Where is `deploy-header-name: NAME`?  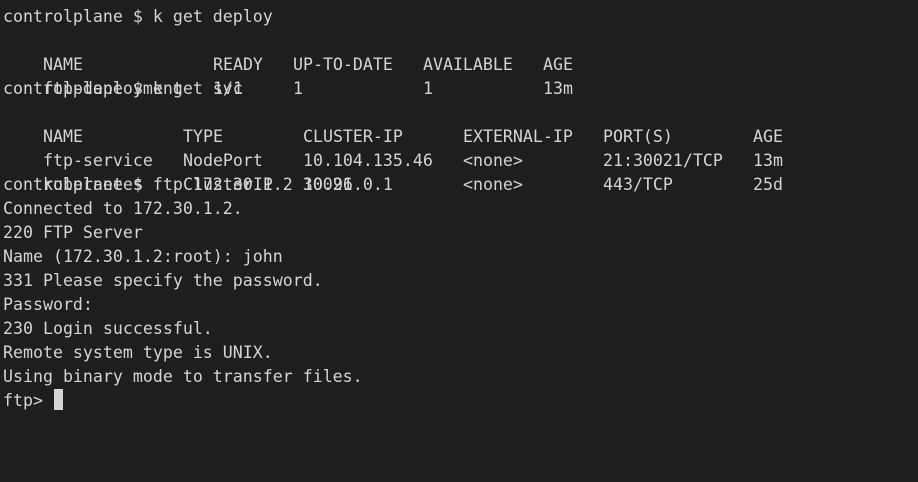
deploy-header-name: NAME is located at coordinates (62, 64).